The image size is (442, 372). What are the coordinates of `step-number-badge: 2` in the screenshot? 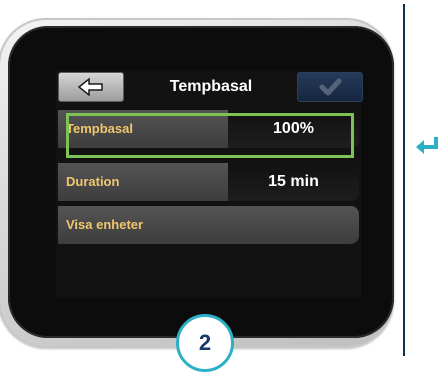 It's located at (205, 343).